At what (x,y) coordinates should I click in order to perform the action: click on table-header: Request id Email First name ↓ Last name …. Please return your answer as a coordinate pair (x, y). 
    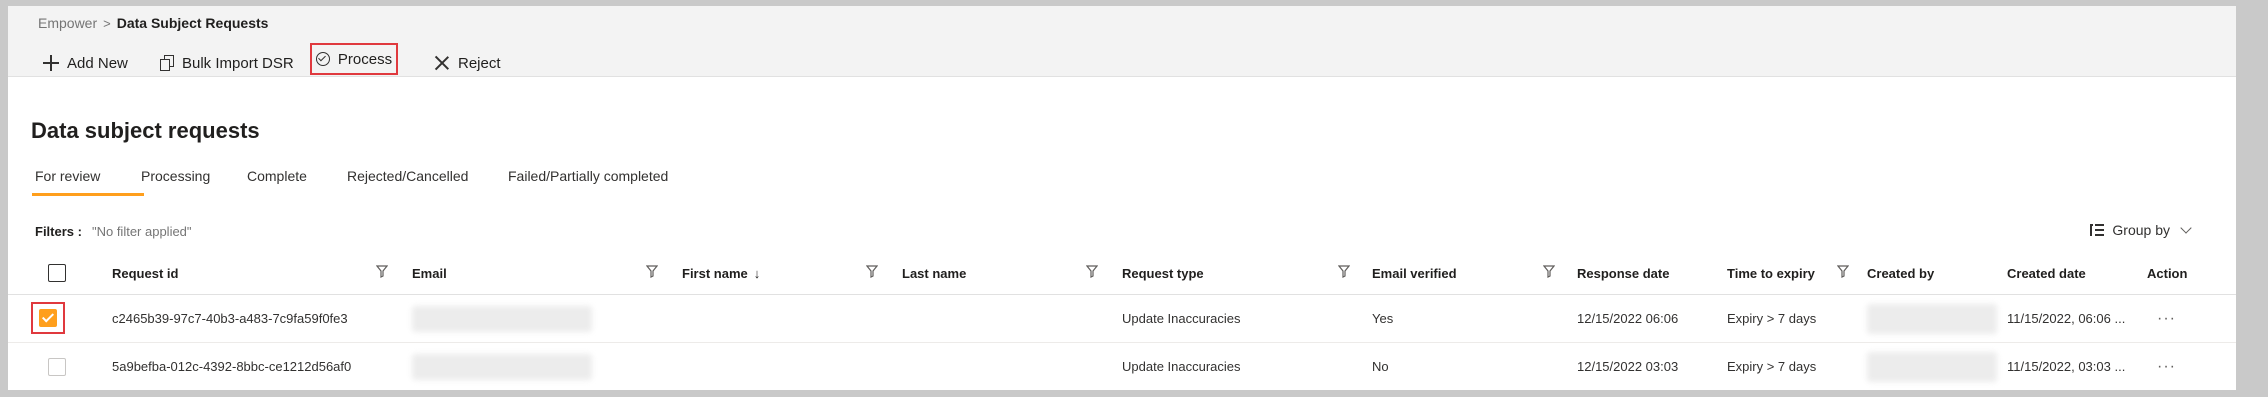
    Looking at the image, I should click on (1122, 273).